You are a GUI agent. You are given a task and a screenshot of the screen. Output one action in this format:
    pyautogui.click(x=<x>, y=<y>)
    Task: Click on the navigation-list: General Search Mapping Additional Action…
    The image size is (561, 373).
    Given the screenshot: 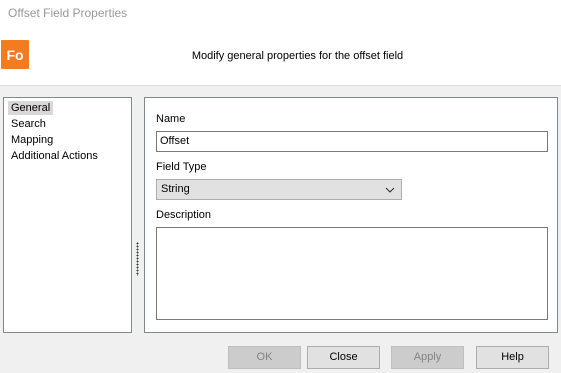 What is the action you would take?
    pyautogui.click(x=67, y=215)
    